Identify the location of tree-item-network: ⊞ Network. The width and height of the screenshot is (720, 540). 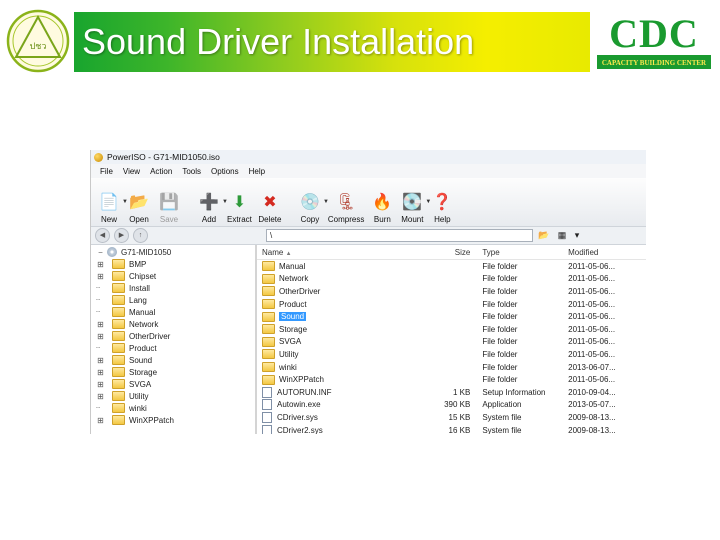
(173, 324).